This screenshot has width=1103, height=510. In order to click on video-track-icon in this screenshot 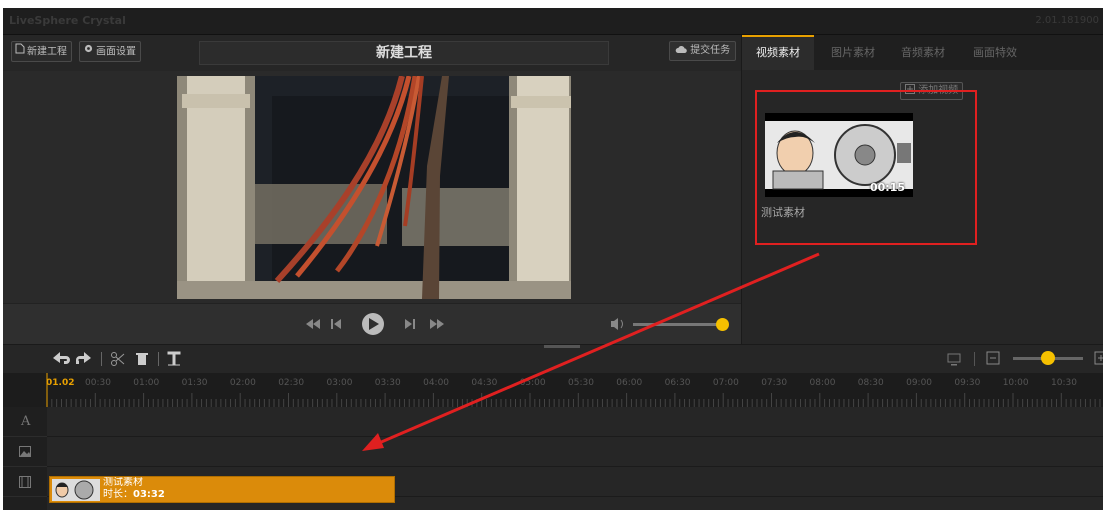, I will do `click(25, 483)`.